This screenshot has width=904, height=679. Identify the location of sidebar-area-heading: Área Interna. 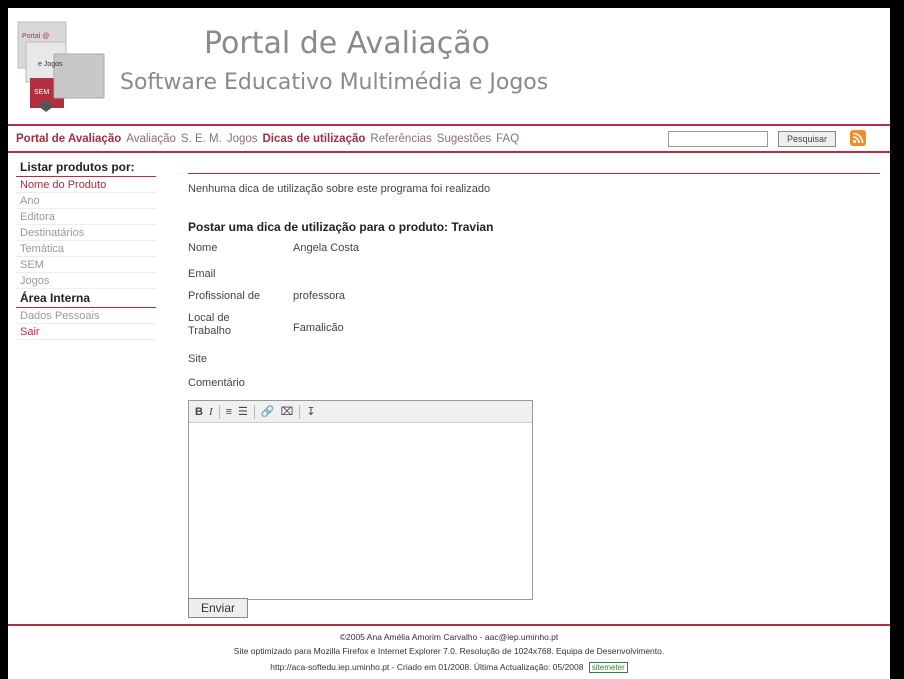
(86, 298).